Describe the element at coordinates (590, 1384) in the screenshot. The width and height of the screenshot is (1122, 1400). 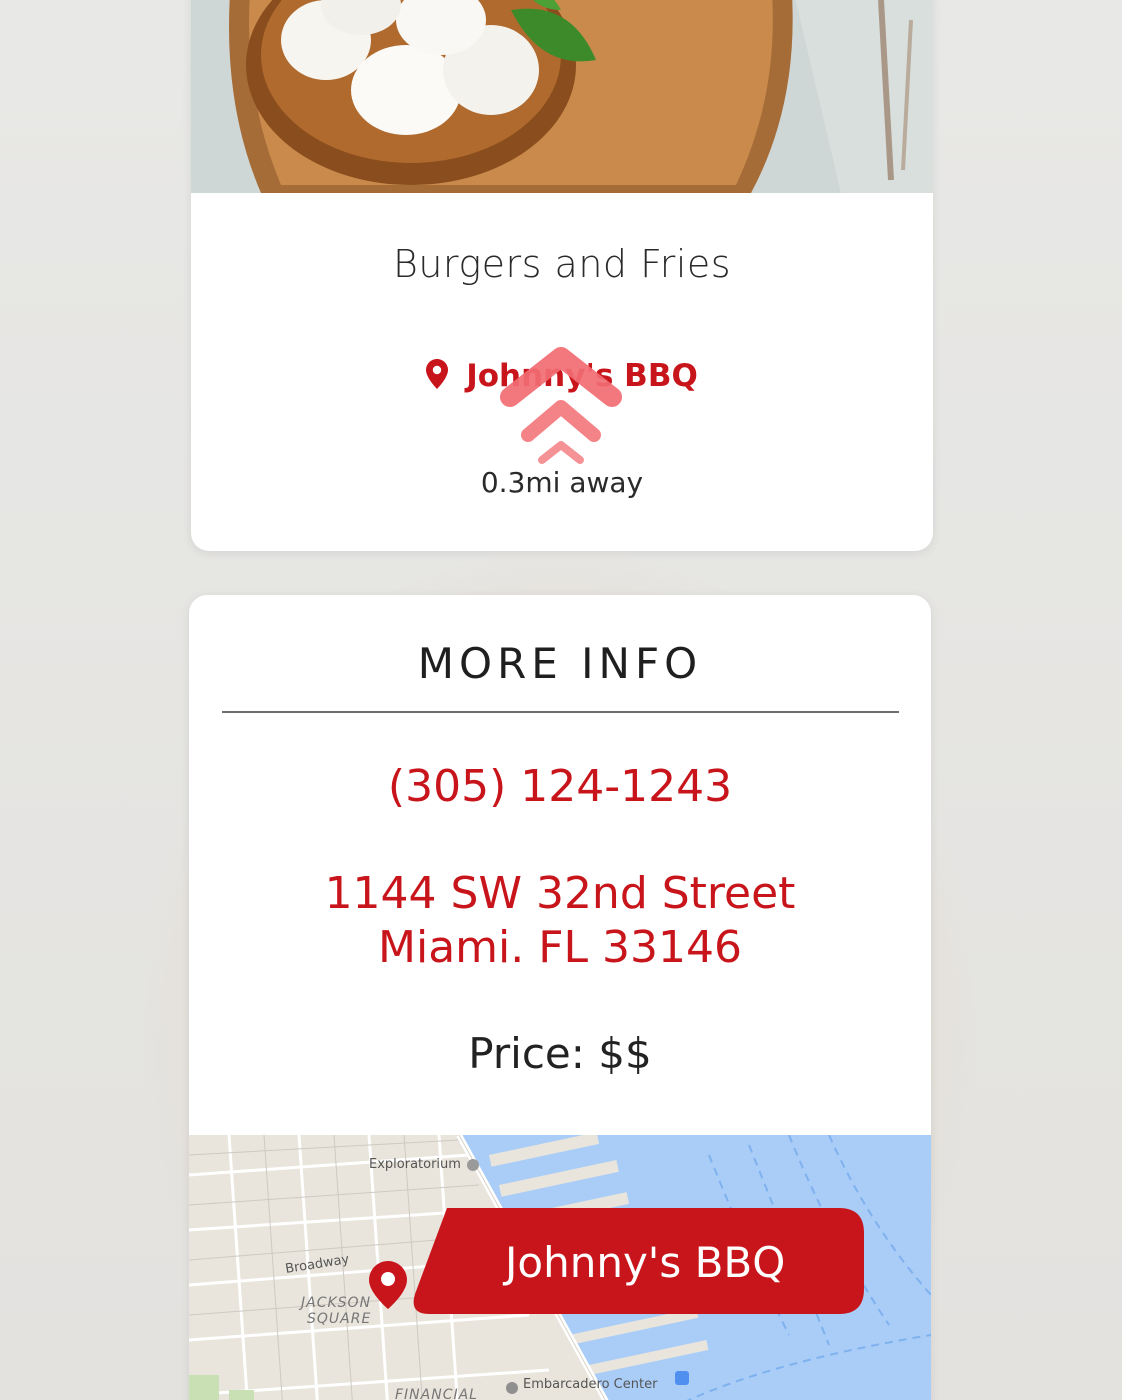
I see `map-label-embarcadero: Embarcadero Center` at that location.